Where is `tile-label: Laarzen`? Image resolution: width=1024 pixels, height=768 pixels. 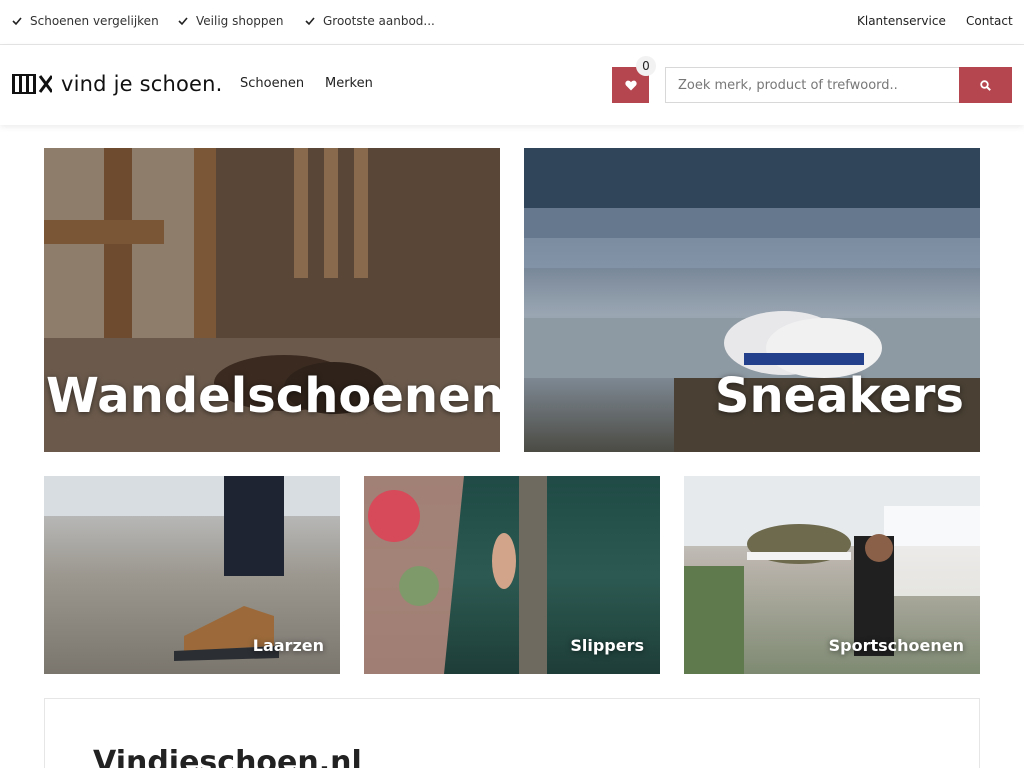 tile-label: Laarzen is located at coordinates (288, 645).